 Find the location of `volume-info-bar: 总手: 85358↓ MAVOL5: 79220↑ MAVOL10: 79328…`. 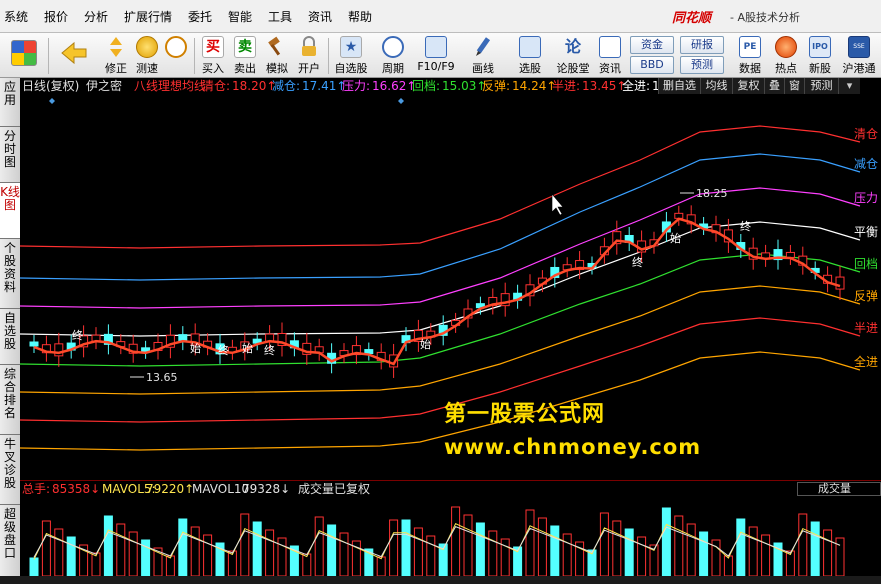

volume-info-bar: 总手: 85358↓ MAVOL5: 79220↑ MAVOL10: 79328… is located at coordinates (450, 488).